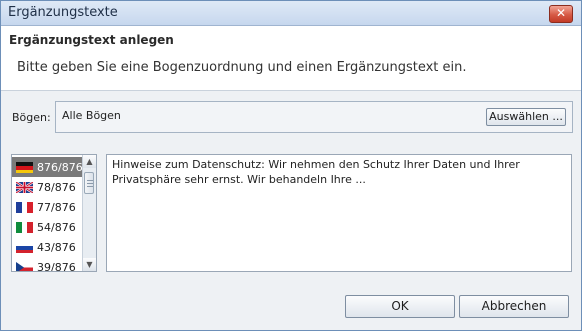 Image resolution: width=582 pixels, height=331 pixels. Describe the element at coordinates (31, 117) in the screenshot. I see `bogen-label: Bögen:` at that location.